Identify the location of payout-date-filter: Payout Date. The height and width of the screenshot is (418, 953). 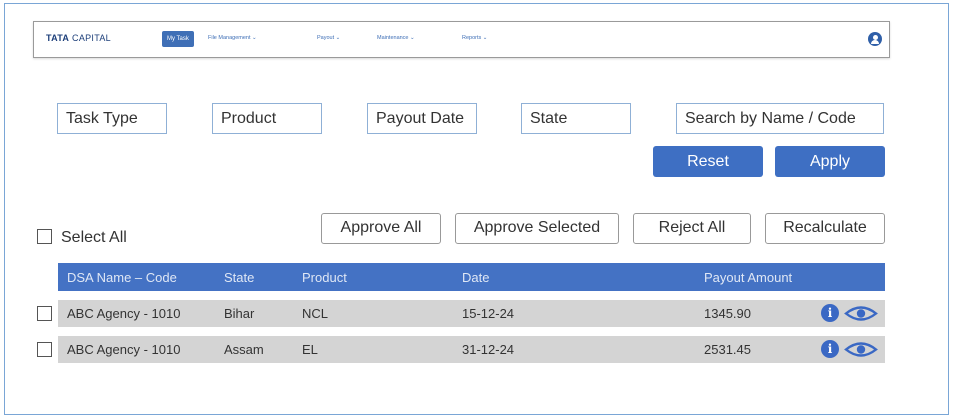
(422, 118).